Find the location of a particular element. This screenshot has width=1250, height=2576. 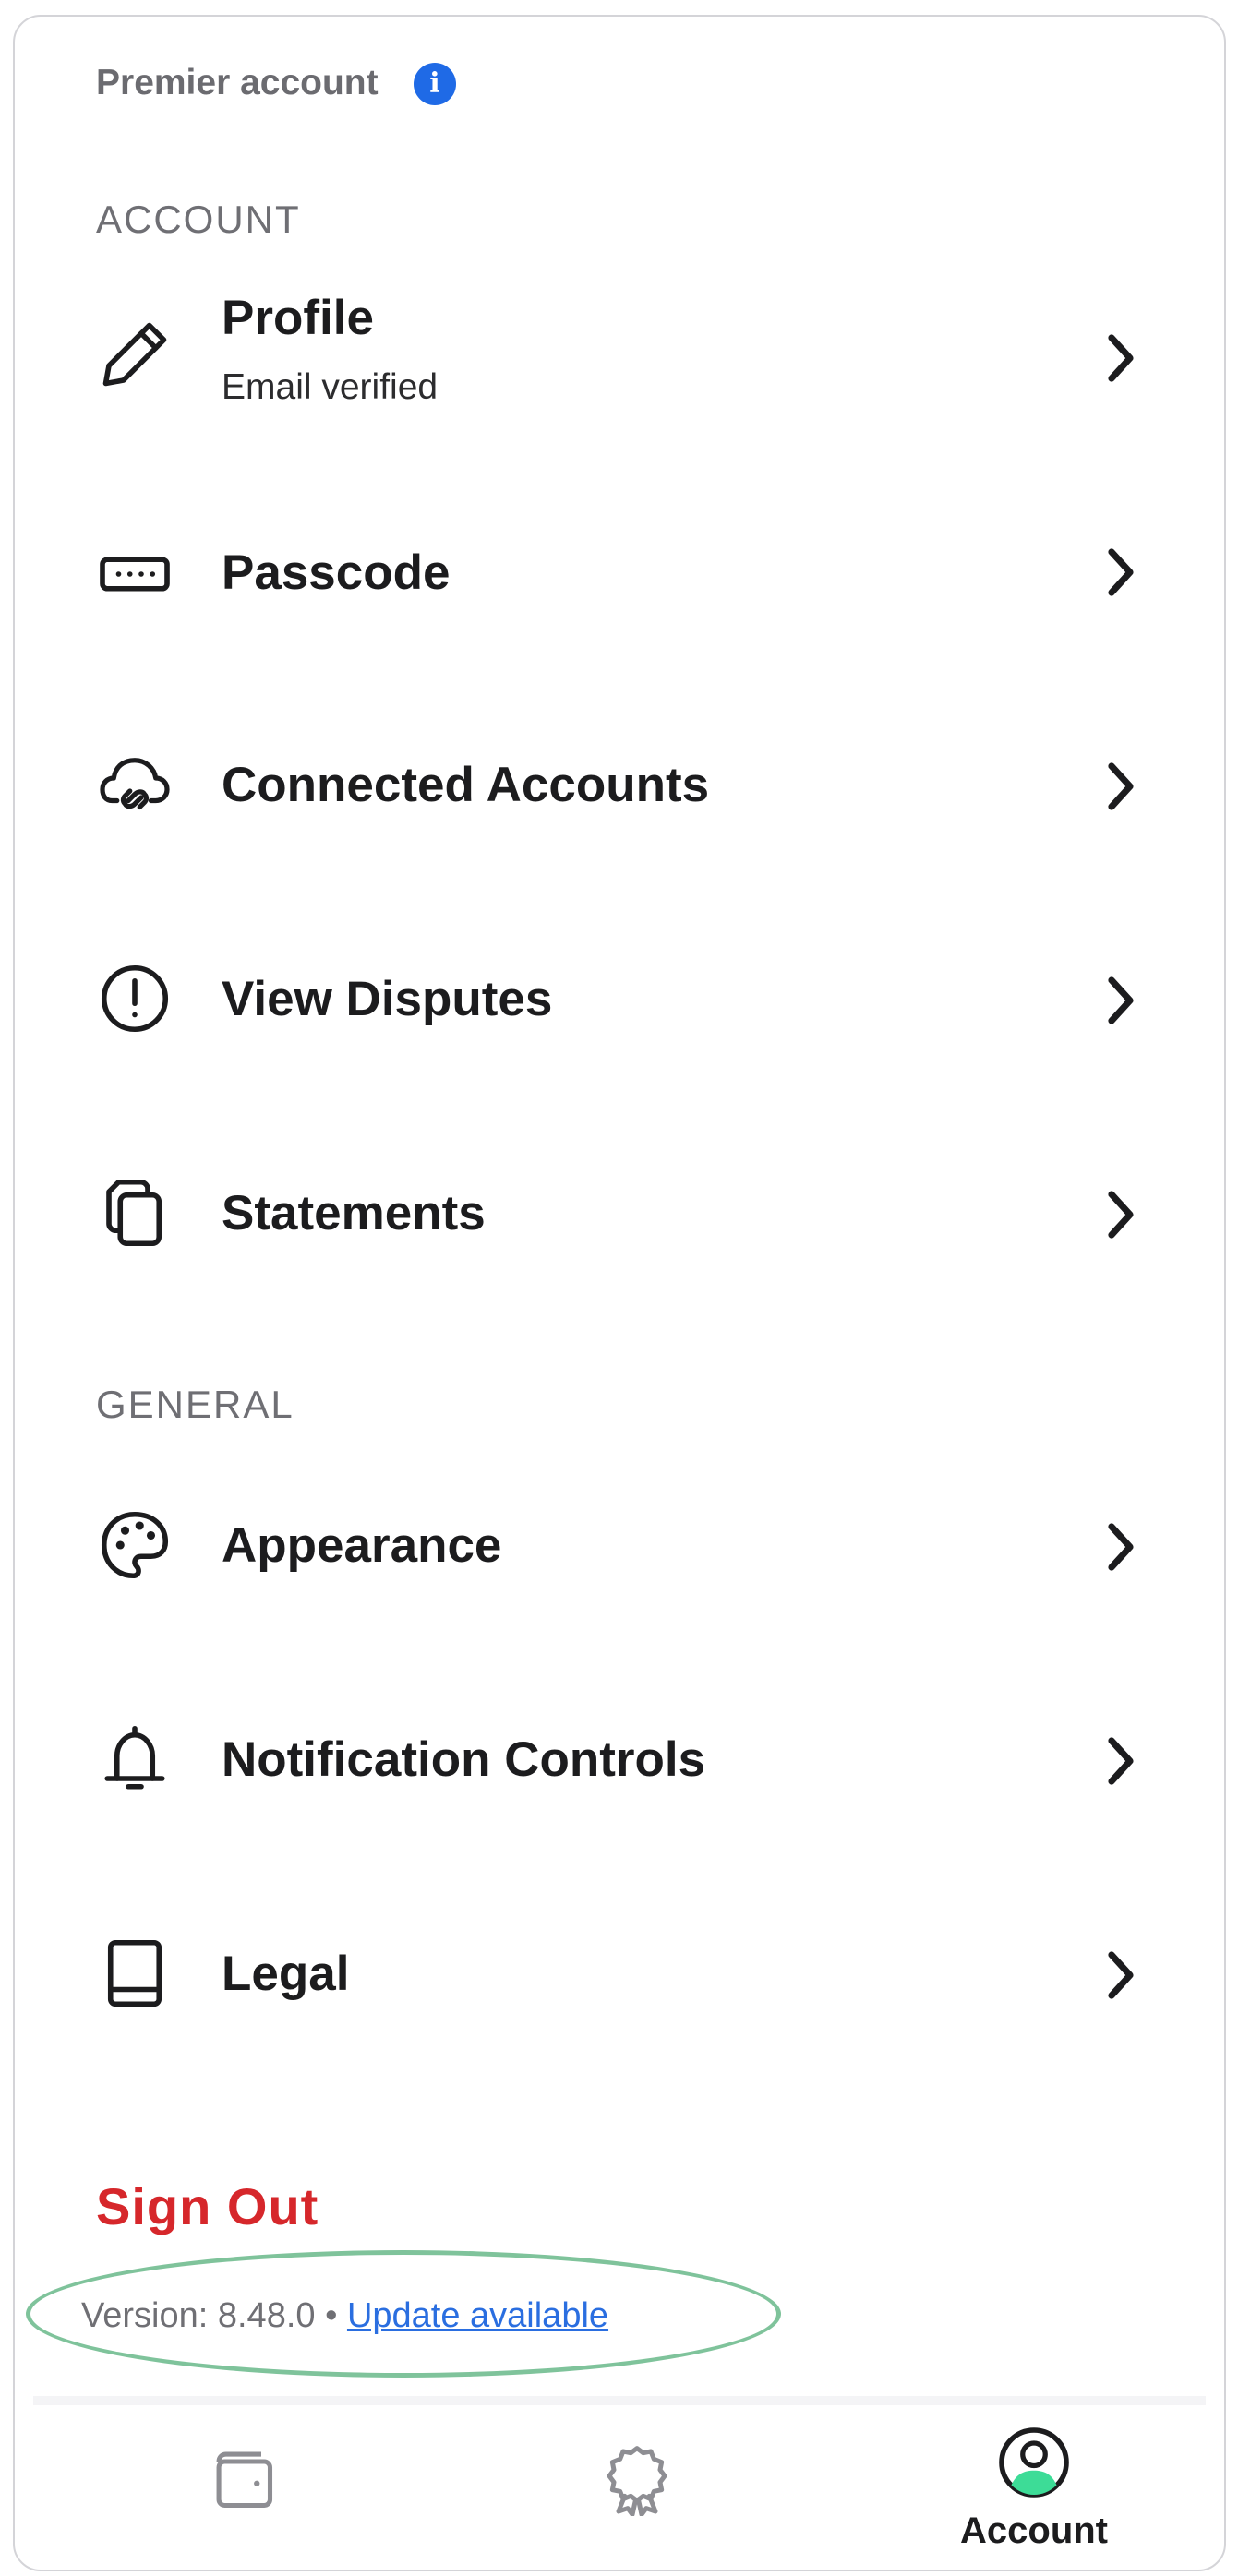

section-heading-general: GENERAL is located at coordinates (195, 1405).